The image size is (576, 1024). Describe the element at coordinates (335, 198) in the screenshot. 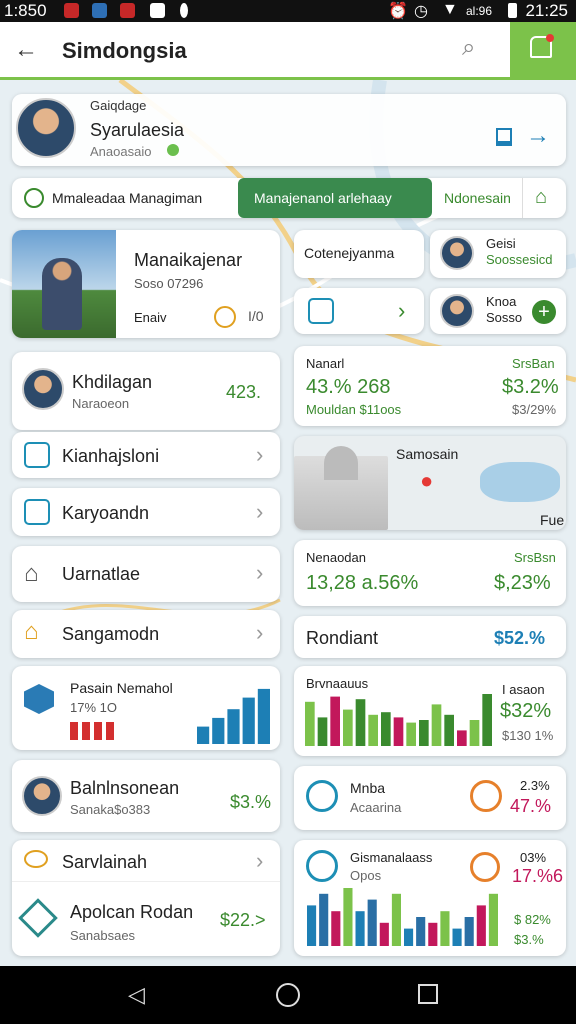

I see `tab-active: Manajenanol arlehaay` at that location.